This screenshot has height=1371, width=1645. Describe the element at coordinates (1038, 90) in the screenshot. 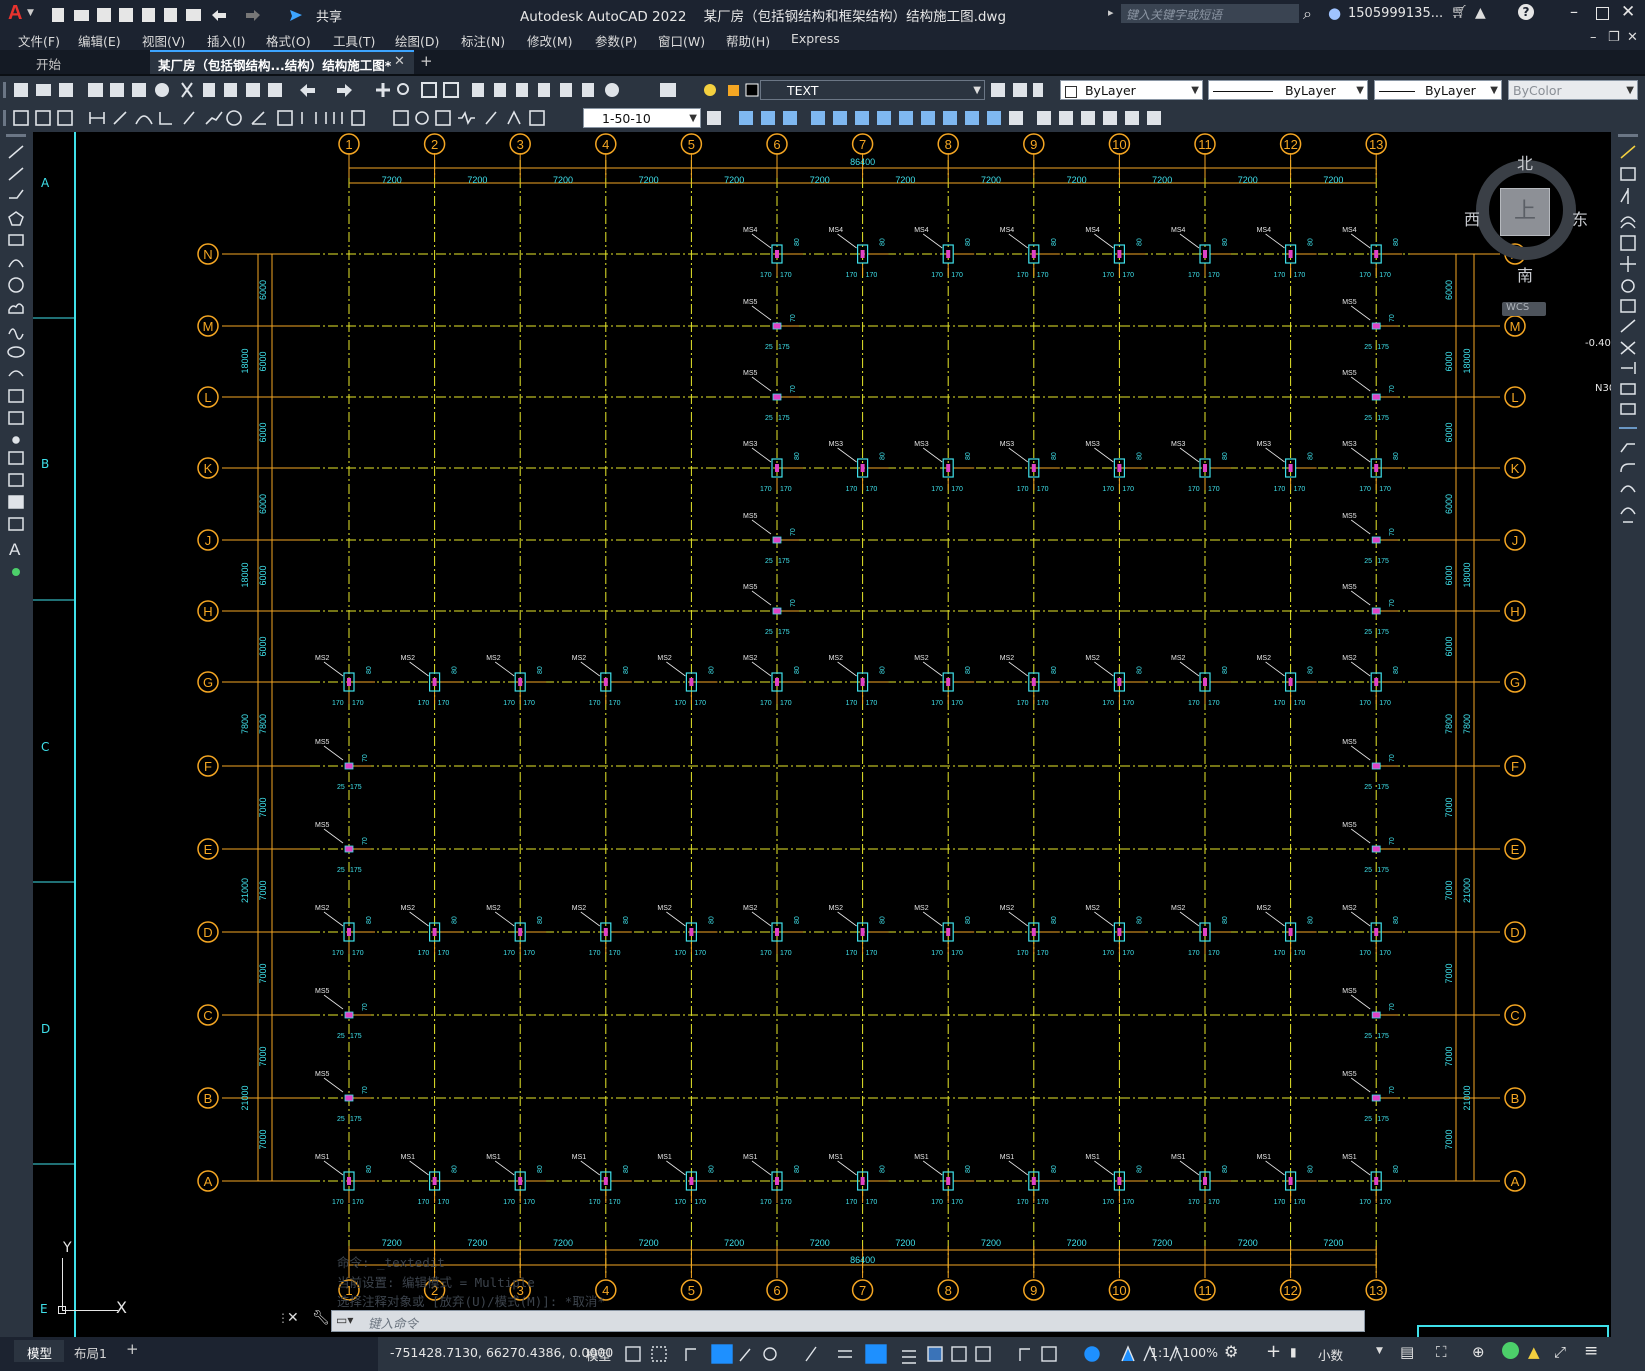

I see `layer-iso-icon` at that location.